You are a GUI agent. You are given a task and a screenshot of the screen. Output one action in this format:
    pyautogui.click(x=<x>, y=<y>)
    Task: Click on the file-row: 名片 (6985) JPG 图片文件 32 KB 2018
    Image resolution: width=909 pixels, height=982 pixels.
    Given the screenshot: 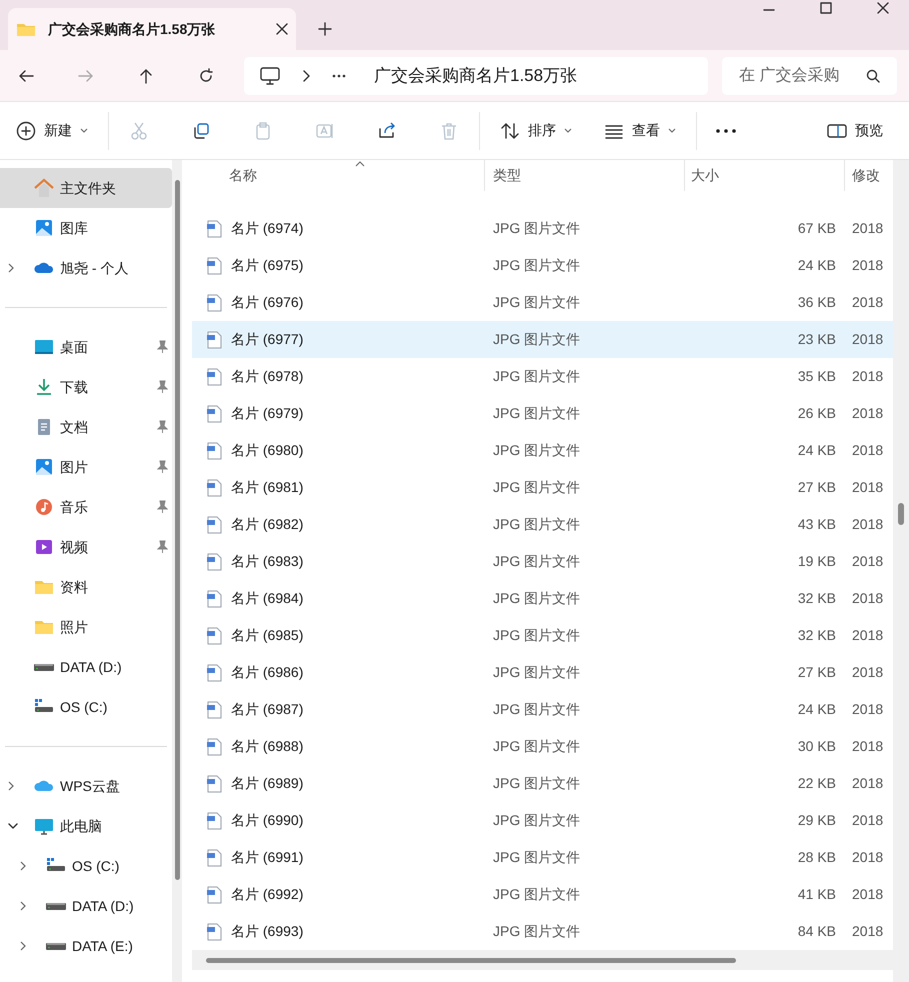 What is the action you would take?
    pyautogui.click(x=542, y=635)
    